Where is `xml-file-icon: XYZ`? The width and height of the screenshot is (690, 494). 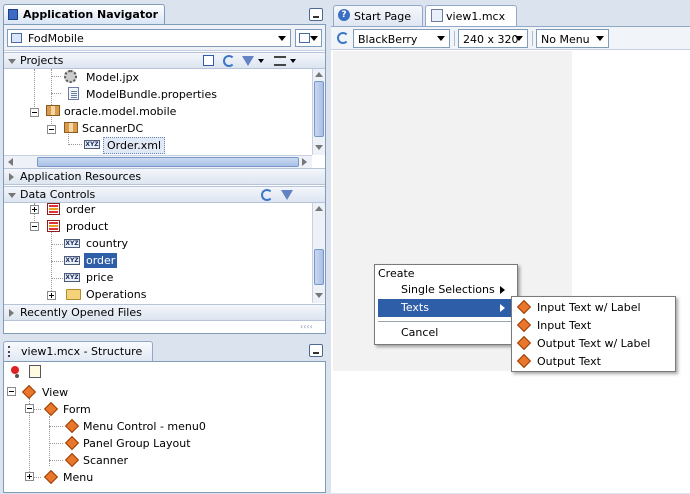 xml-file-icon: XYZ is located at coordinates (92, 144).